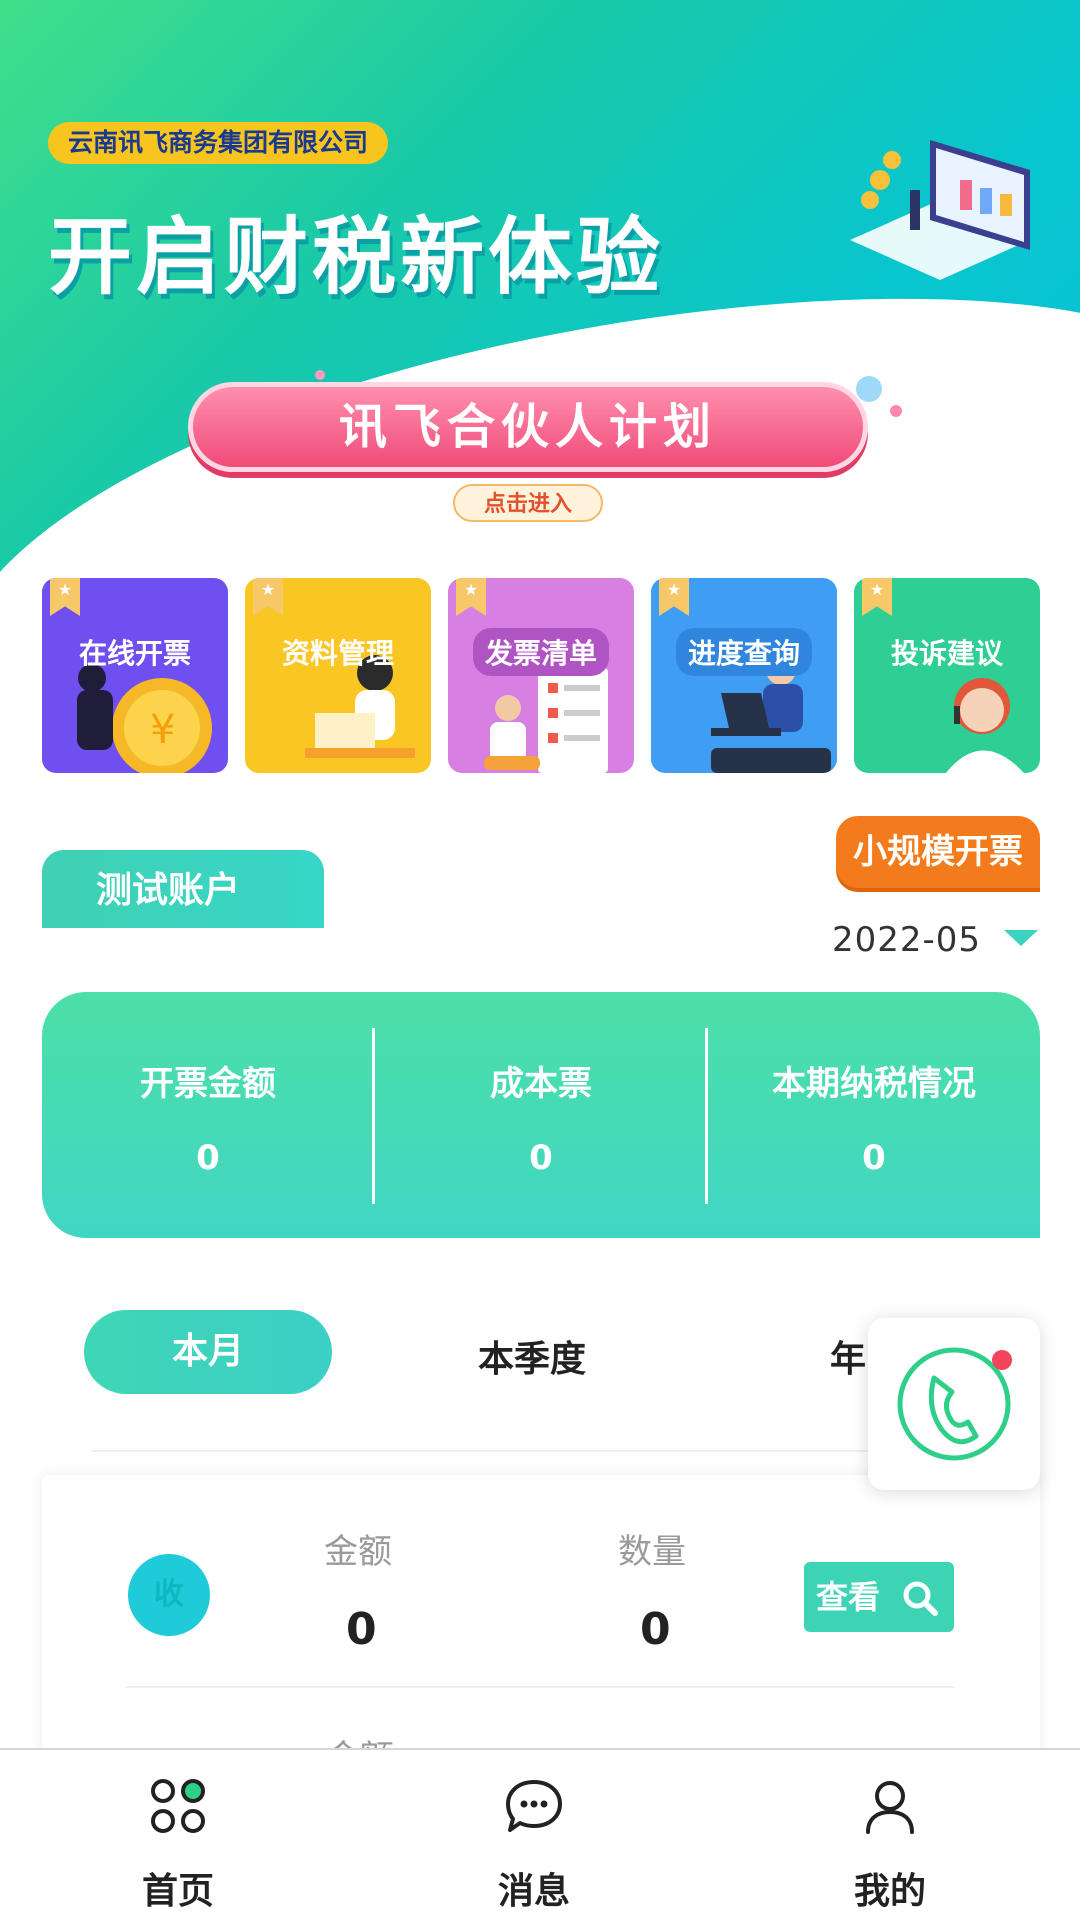 The height and width of the screenshot is (1922, 1080). Describe the element at coordinates (938, 852) in the screenshot. I see `small-scale-invoice-button: 小规模开票` at that location.